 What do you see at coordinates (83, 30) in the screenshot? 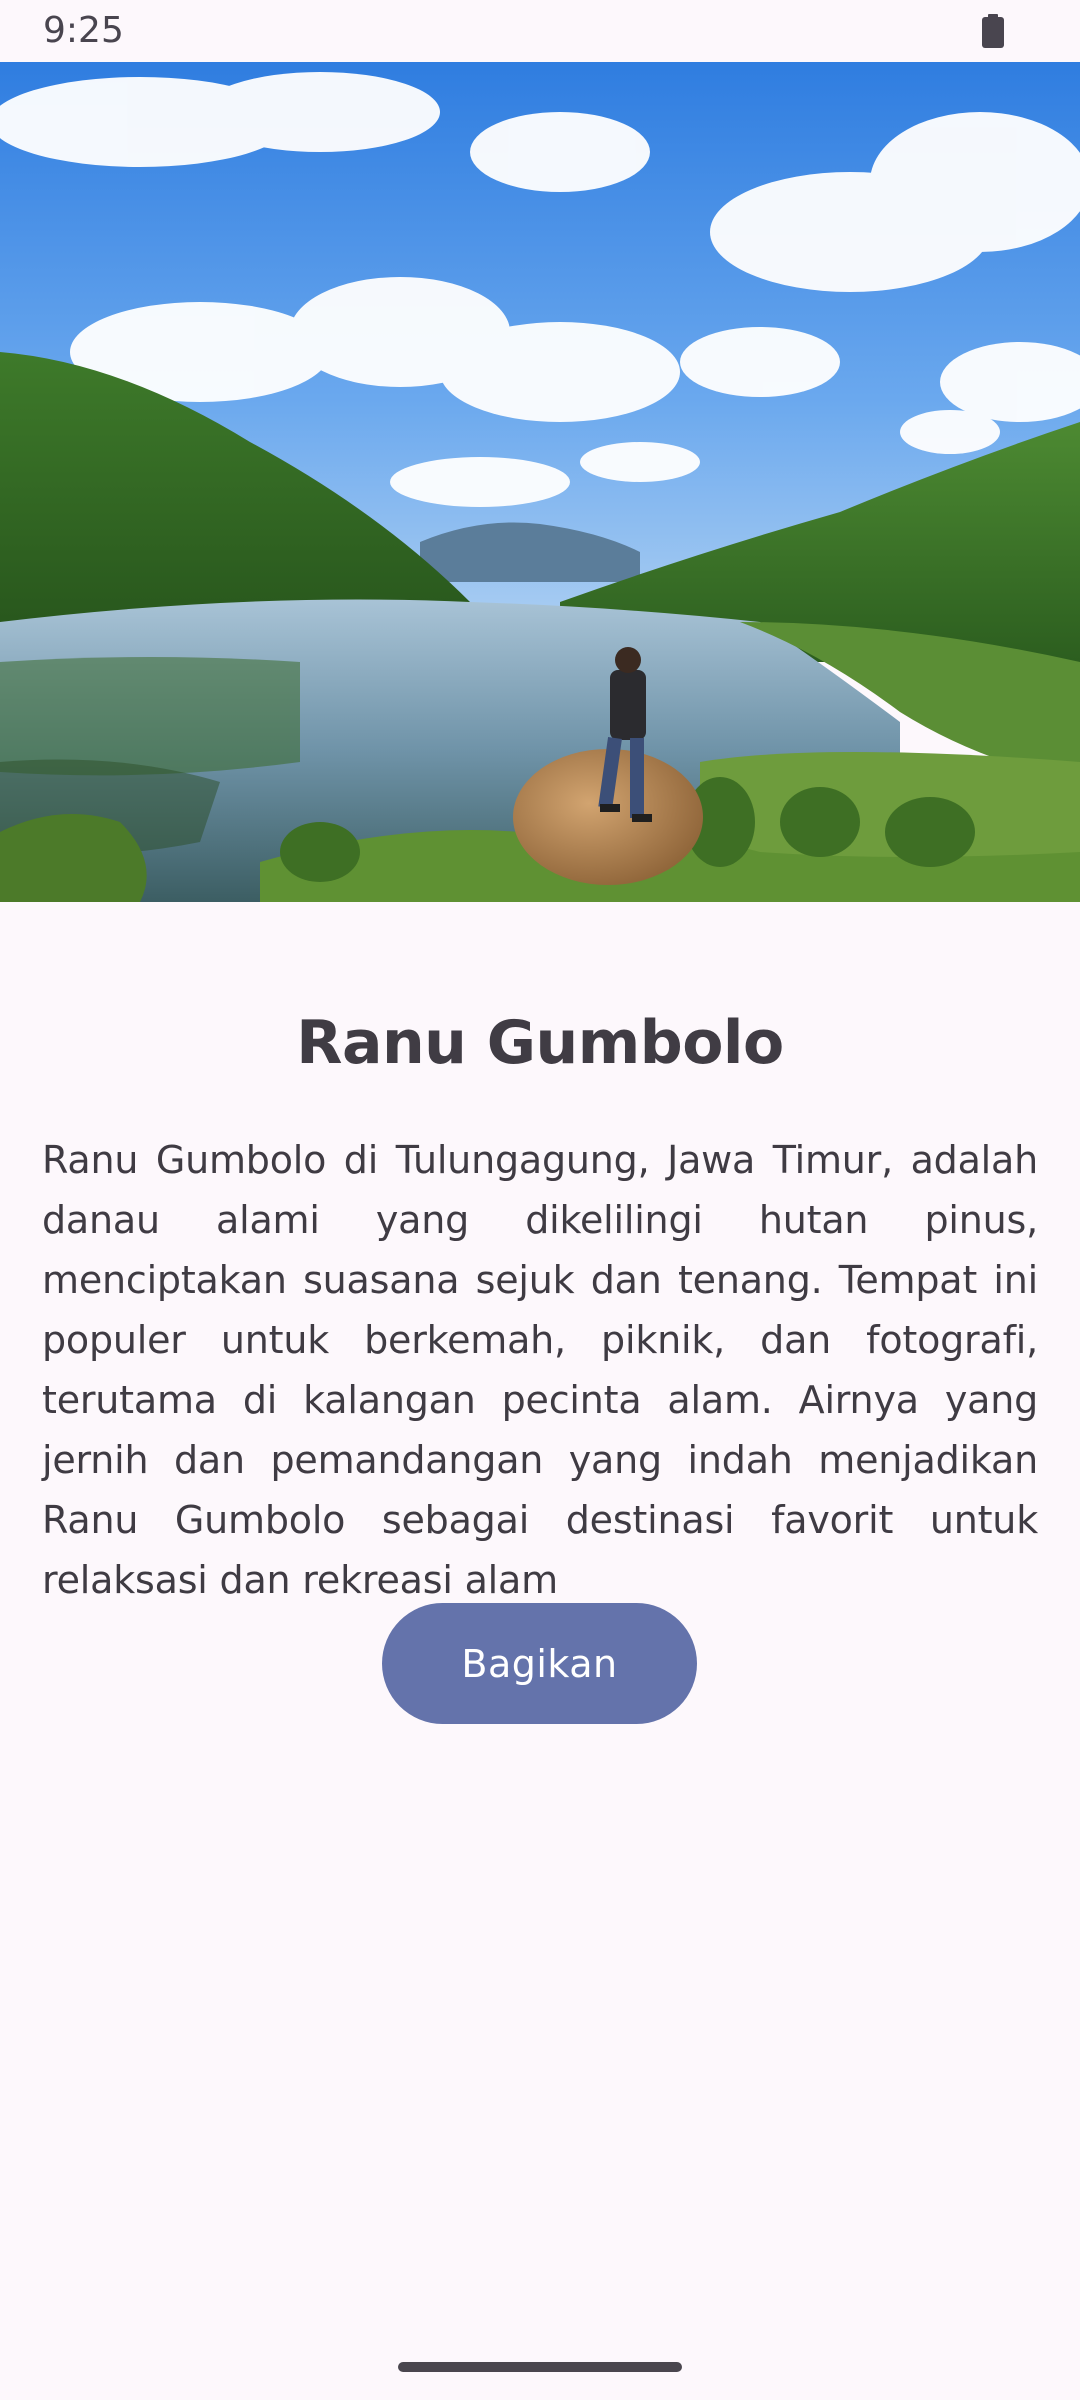
I see `status-time: 9:25` at bounding box center [83, 30].